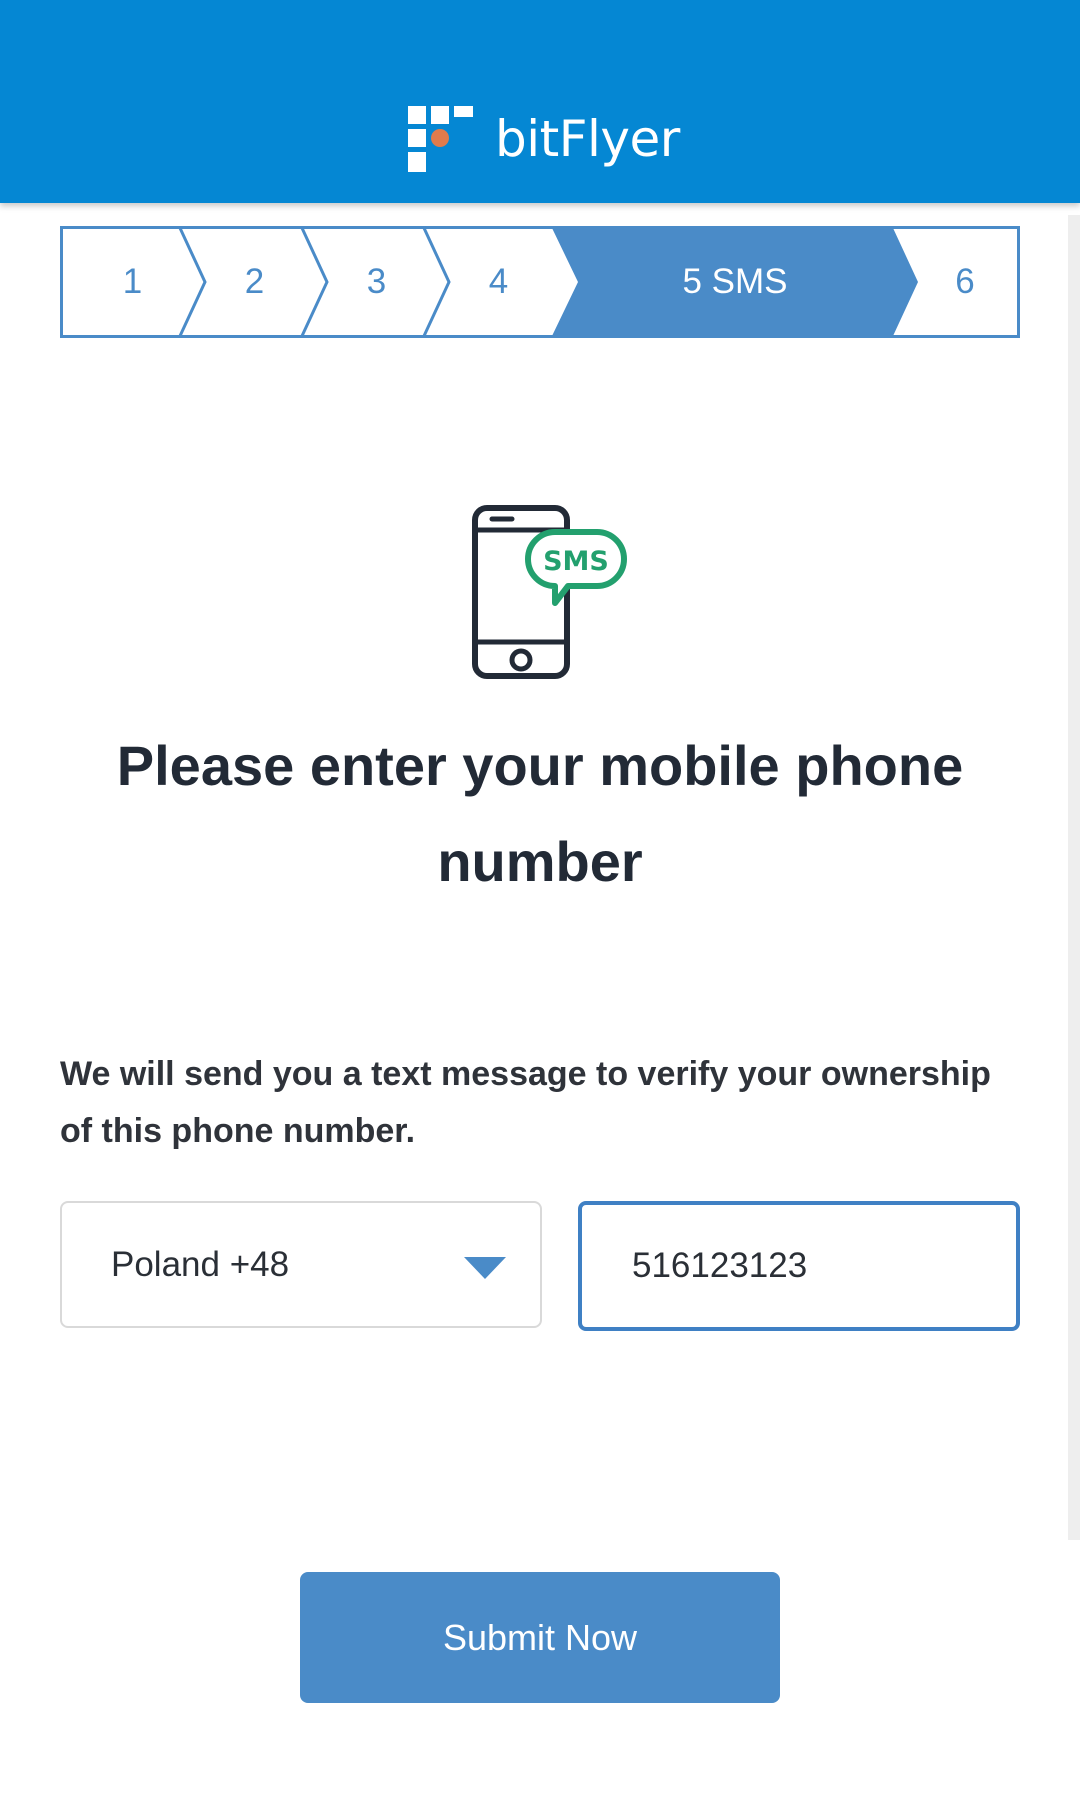 Image resolution: width=1080 pixels, height=1794 pixels. What do you see at coordinates (200, 1264) in the screenshot?
I see `country-code-value: Poland +48` at bounding box center [200, 1264].